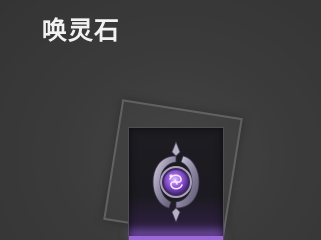  I want to click on item-card, so click(176, 183).